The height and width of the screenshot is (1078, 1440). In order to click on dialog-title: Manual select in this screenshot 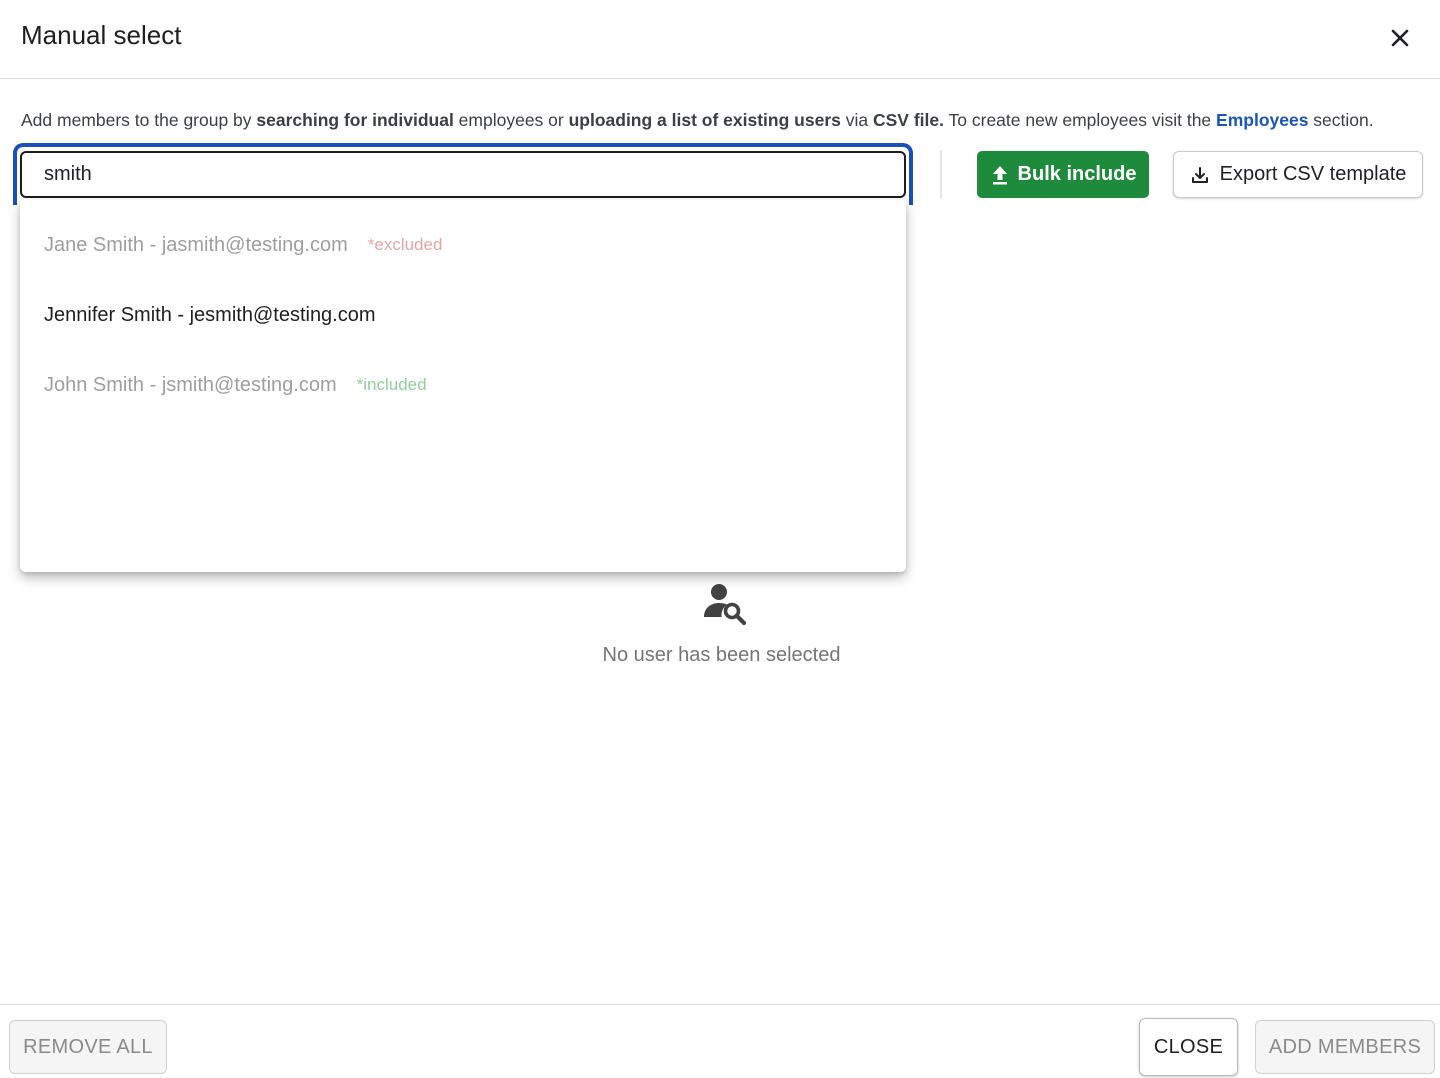, I will do `click(101, 35)`.